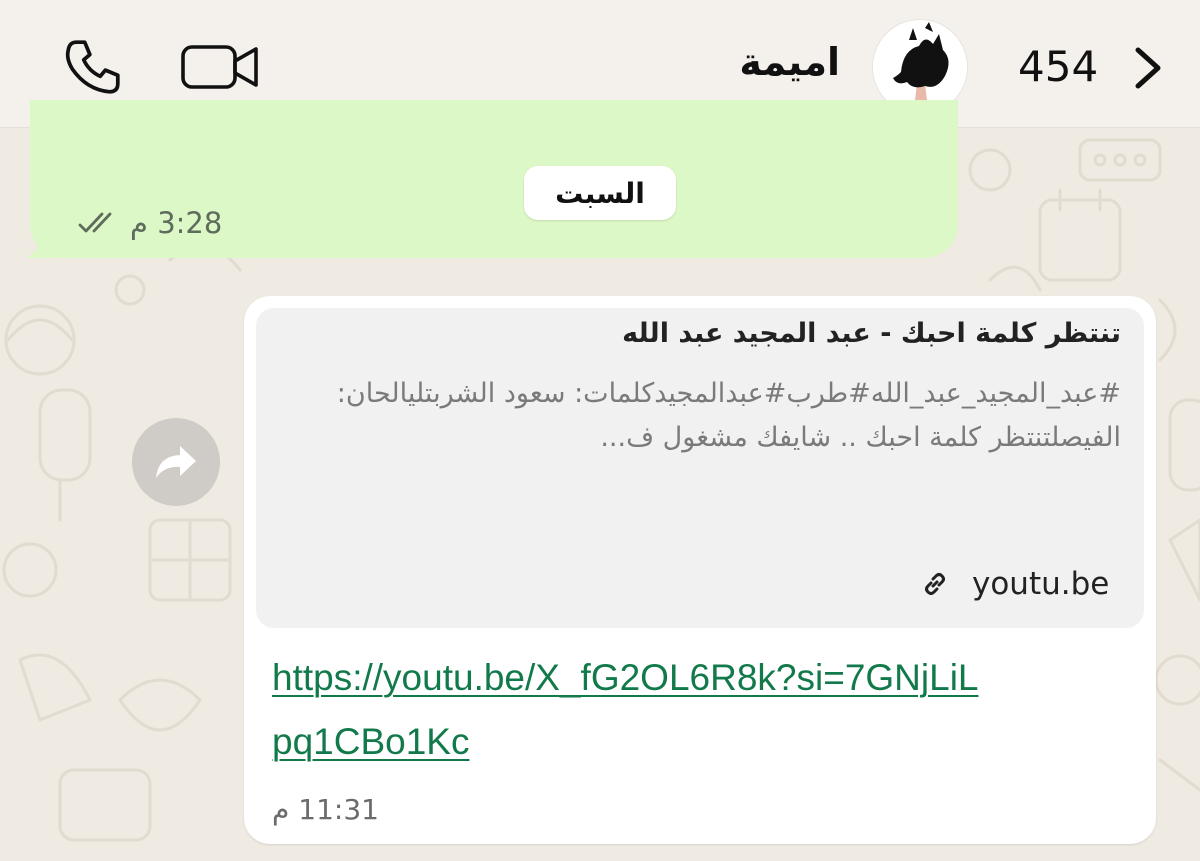 This screenshot has height=861, width=1200. I want to click on voice-call-button, so click(93, 67).